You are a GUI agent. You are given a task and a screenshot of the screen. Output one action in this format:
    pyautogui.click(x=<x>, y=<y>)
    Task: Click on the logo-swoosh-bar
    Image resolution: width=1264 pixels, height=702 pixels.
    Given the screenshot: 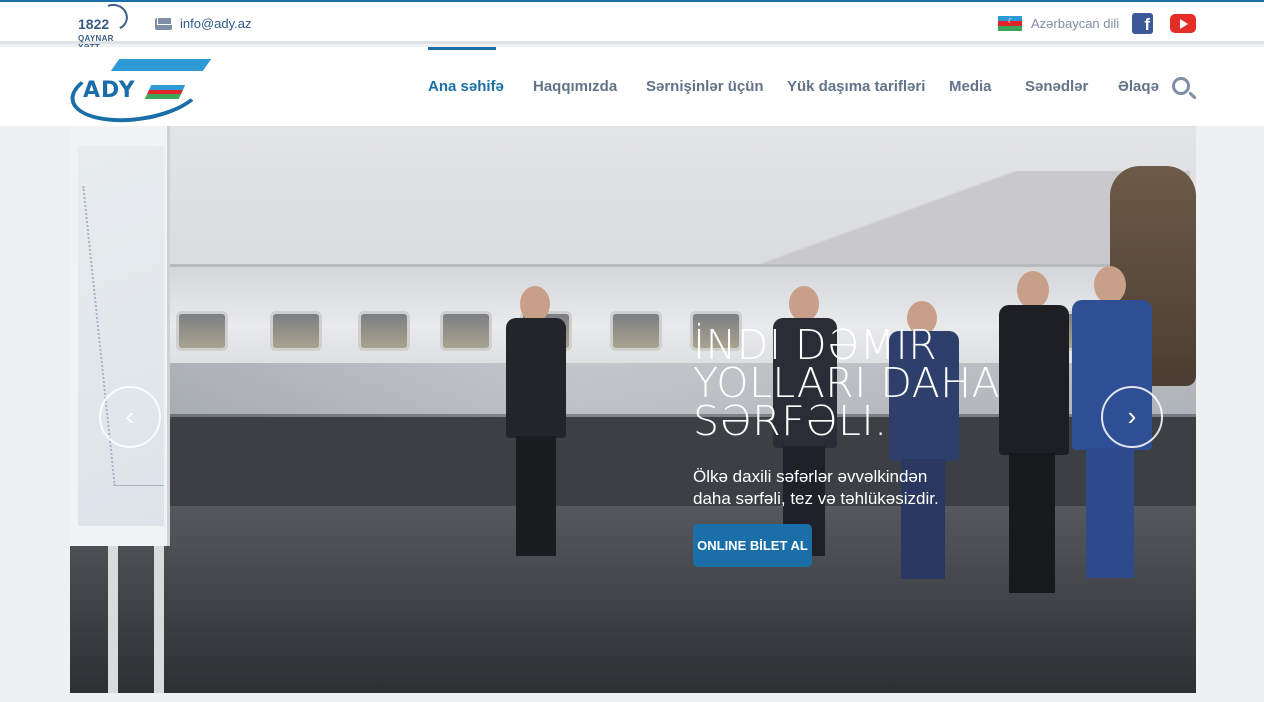 What is the action you would take?
    pyautogui.click(x=161, y=65)
    